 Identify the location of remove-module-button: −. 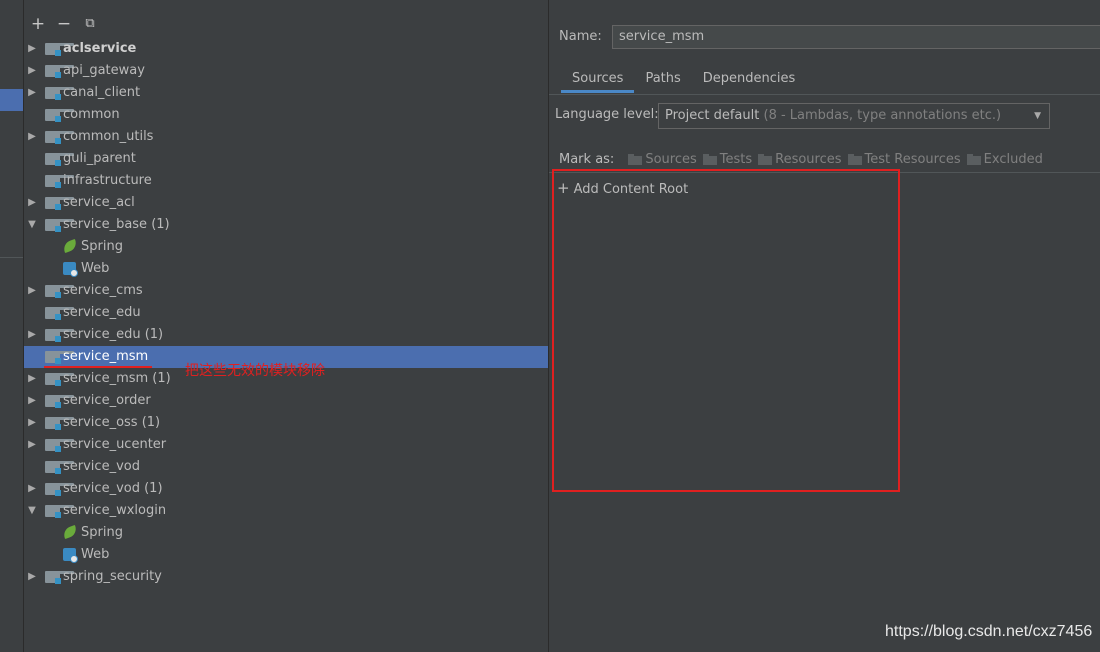
(64, 24).